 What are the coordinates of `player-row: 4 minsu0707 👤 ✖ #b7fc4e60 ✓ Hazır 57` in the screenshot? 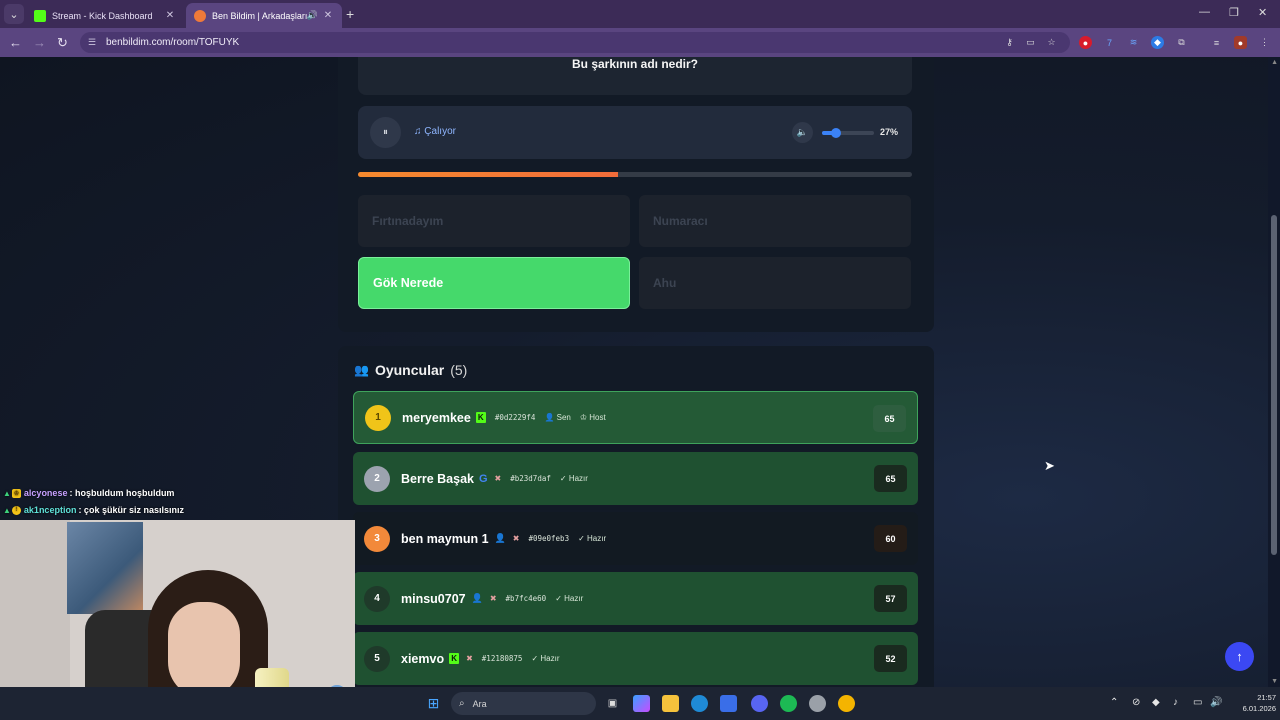 It's located at (635, 598).